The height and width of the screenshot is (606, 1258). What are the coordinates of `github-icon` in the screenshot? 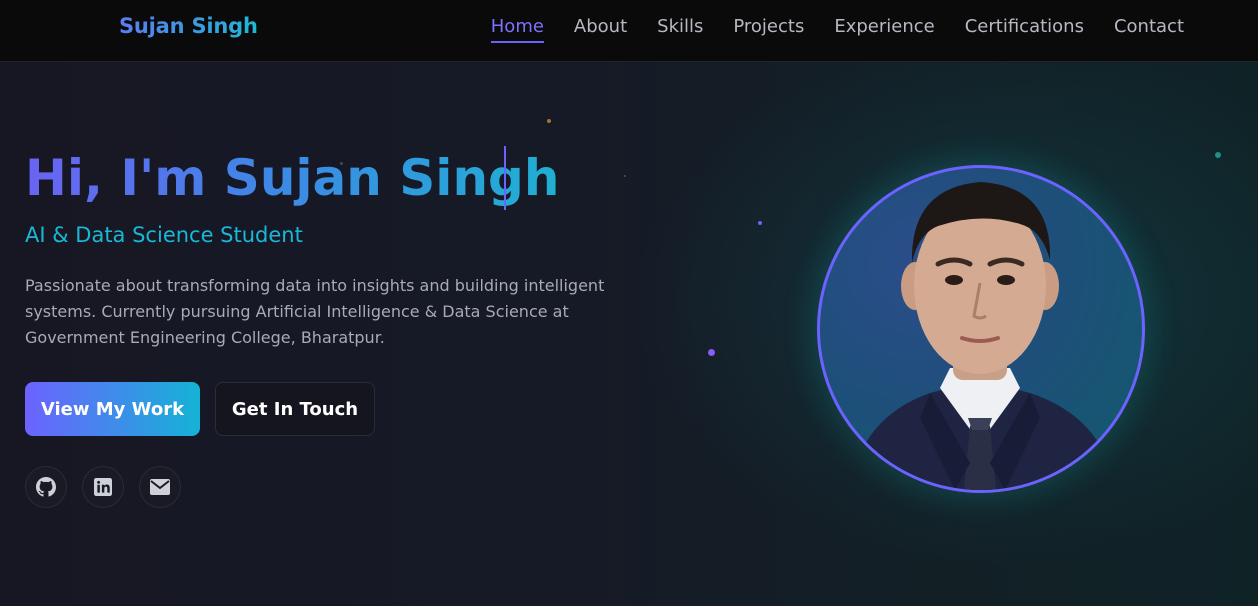 It's located at (46, 487).